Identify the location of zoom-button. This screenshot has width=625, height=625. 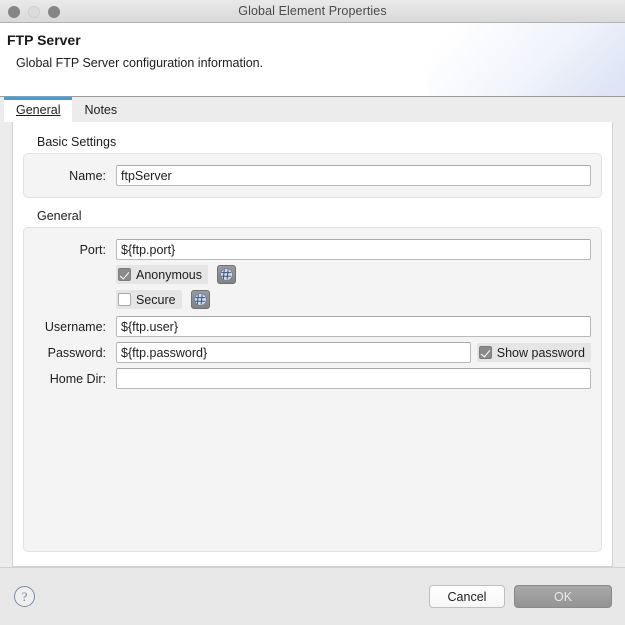
(54, 11).